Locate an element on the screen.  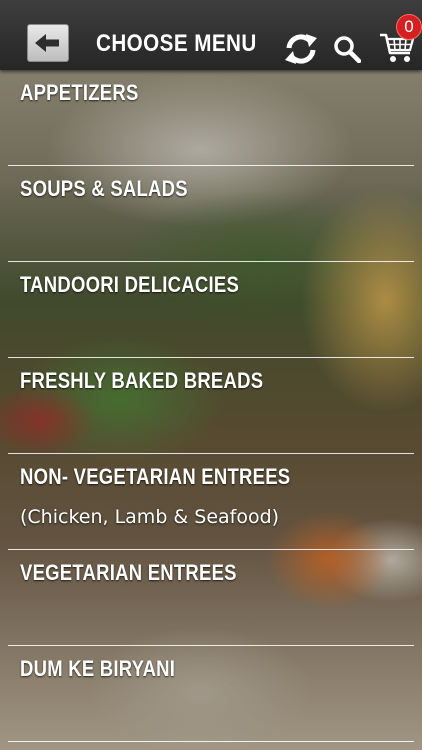
search-icon is located at coordinates (347, 49).